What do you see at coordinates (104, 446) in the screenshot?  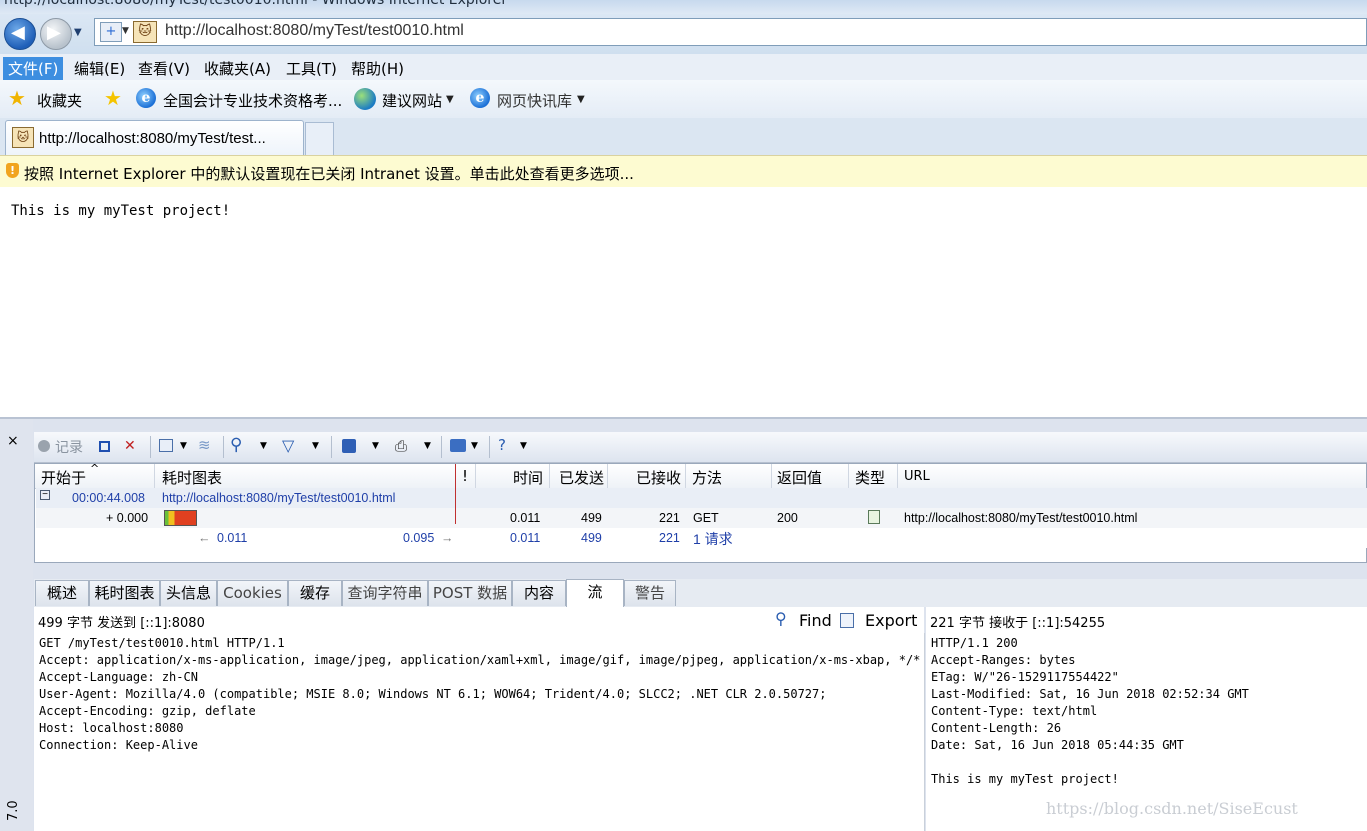 I see `stop-icon` at bounding box center [104, 446].